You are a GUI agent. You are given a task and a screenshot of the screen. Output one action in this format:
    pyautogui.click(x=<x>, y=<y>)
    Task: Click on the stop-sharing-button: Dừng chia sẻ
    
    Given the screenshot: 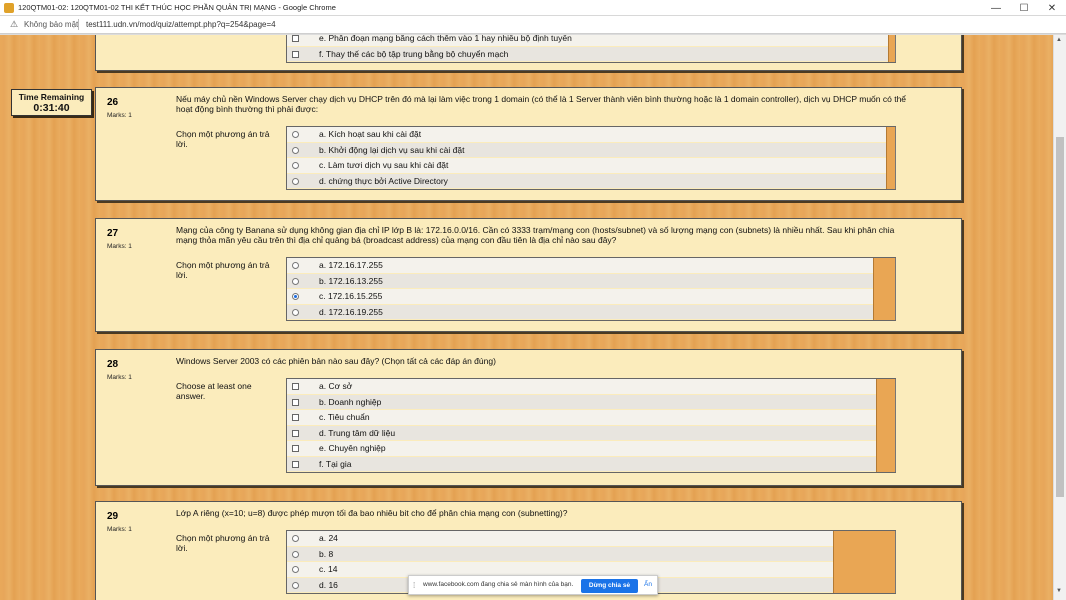 What is the action you would take?
    pyautogui.click(x=609, y=586)
    